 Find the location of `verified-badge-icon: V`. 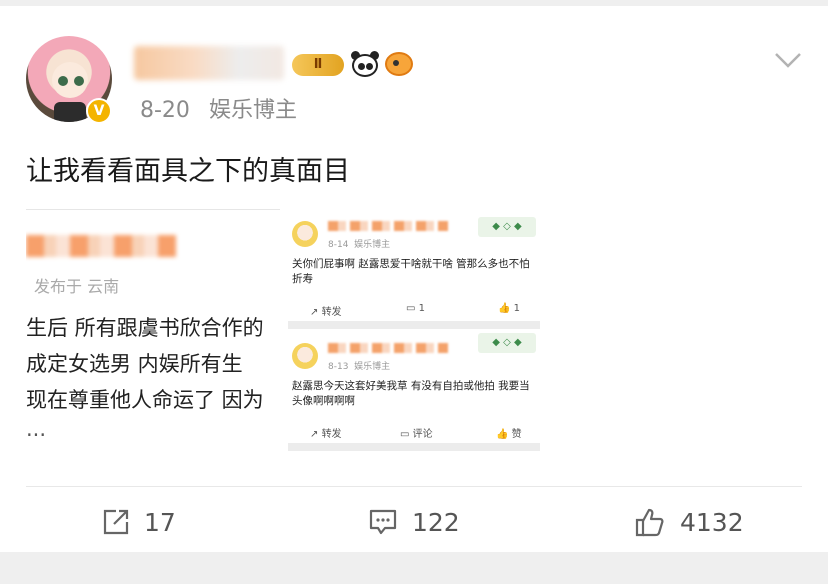

verified-badge-icon: V is located at coordinates (99, 111).